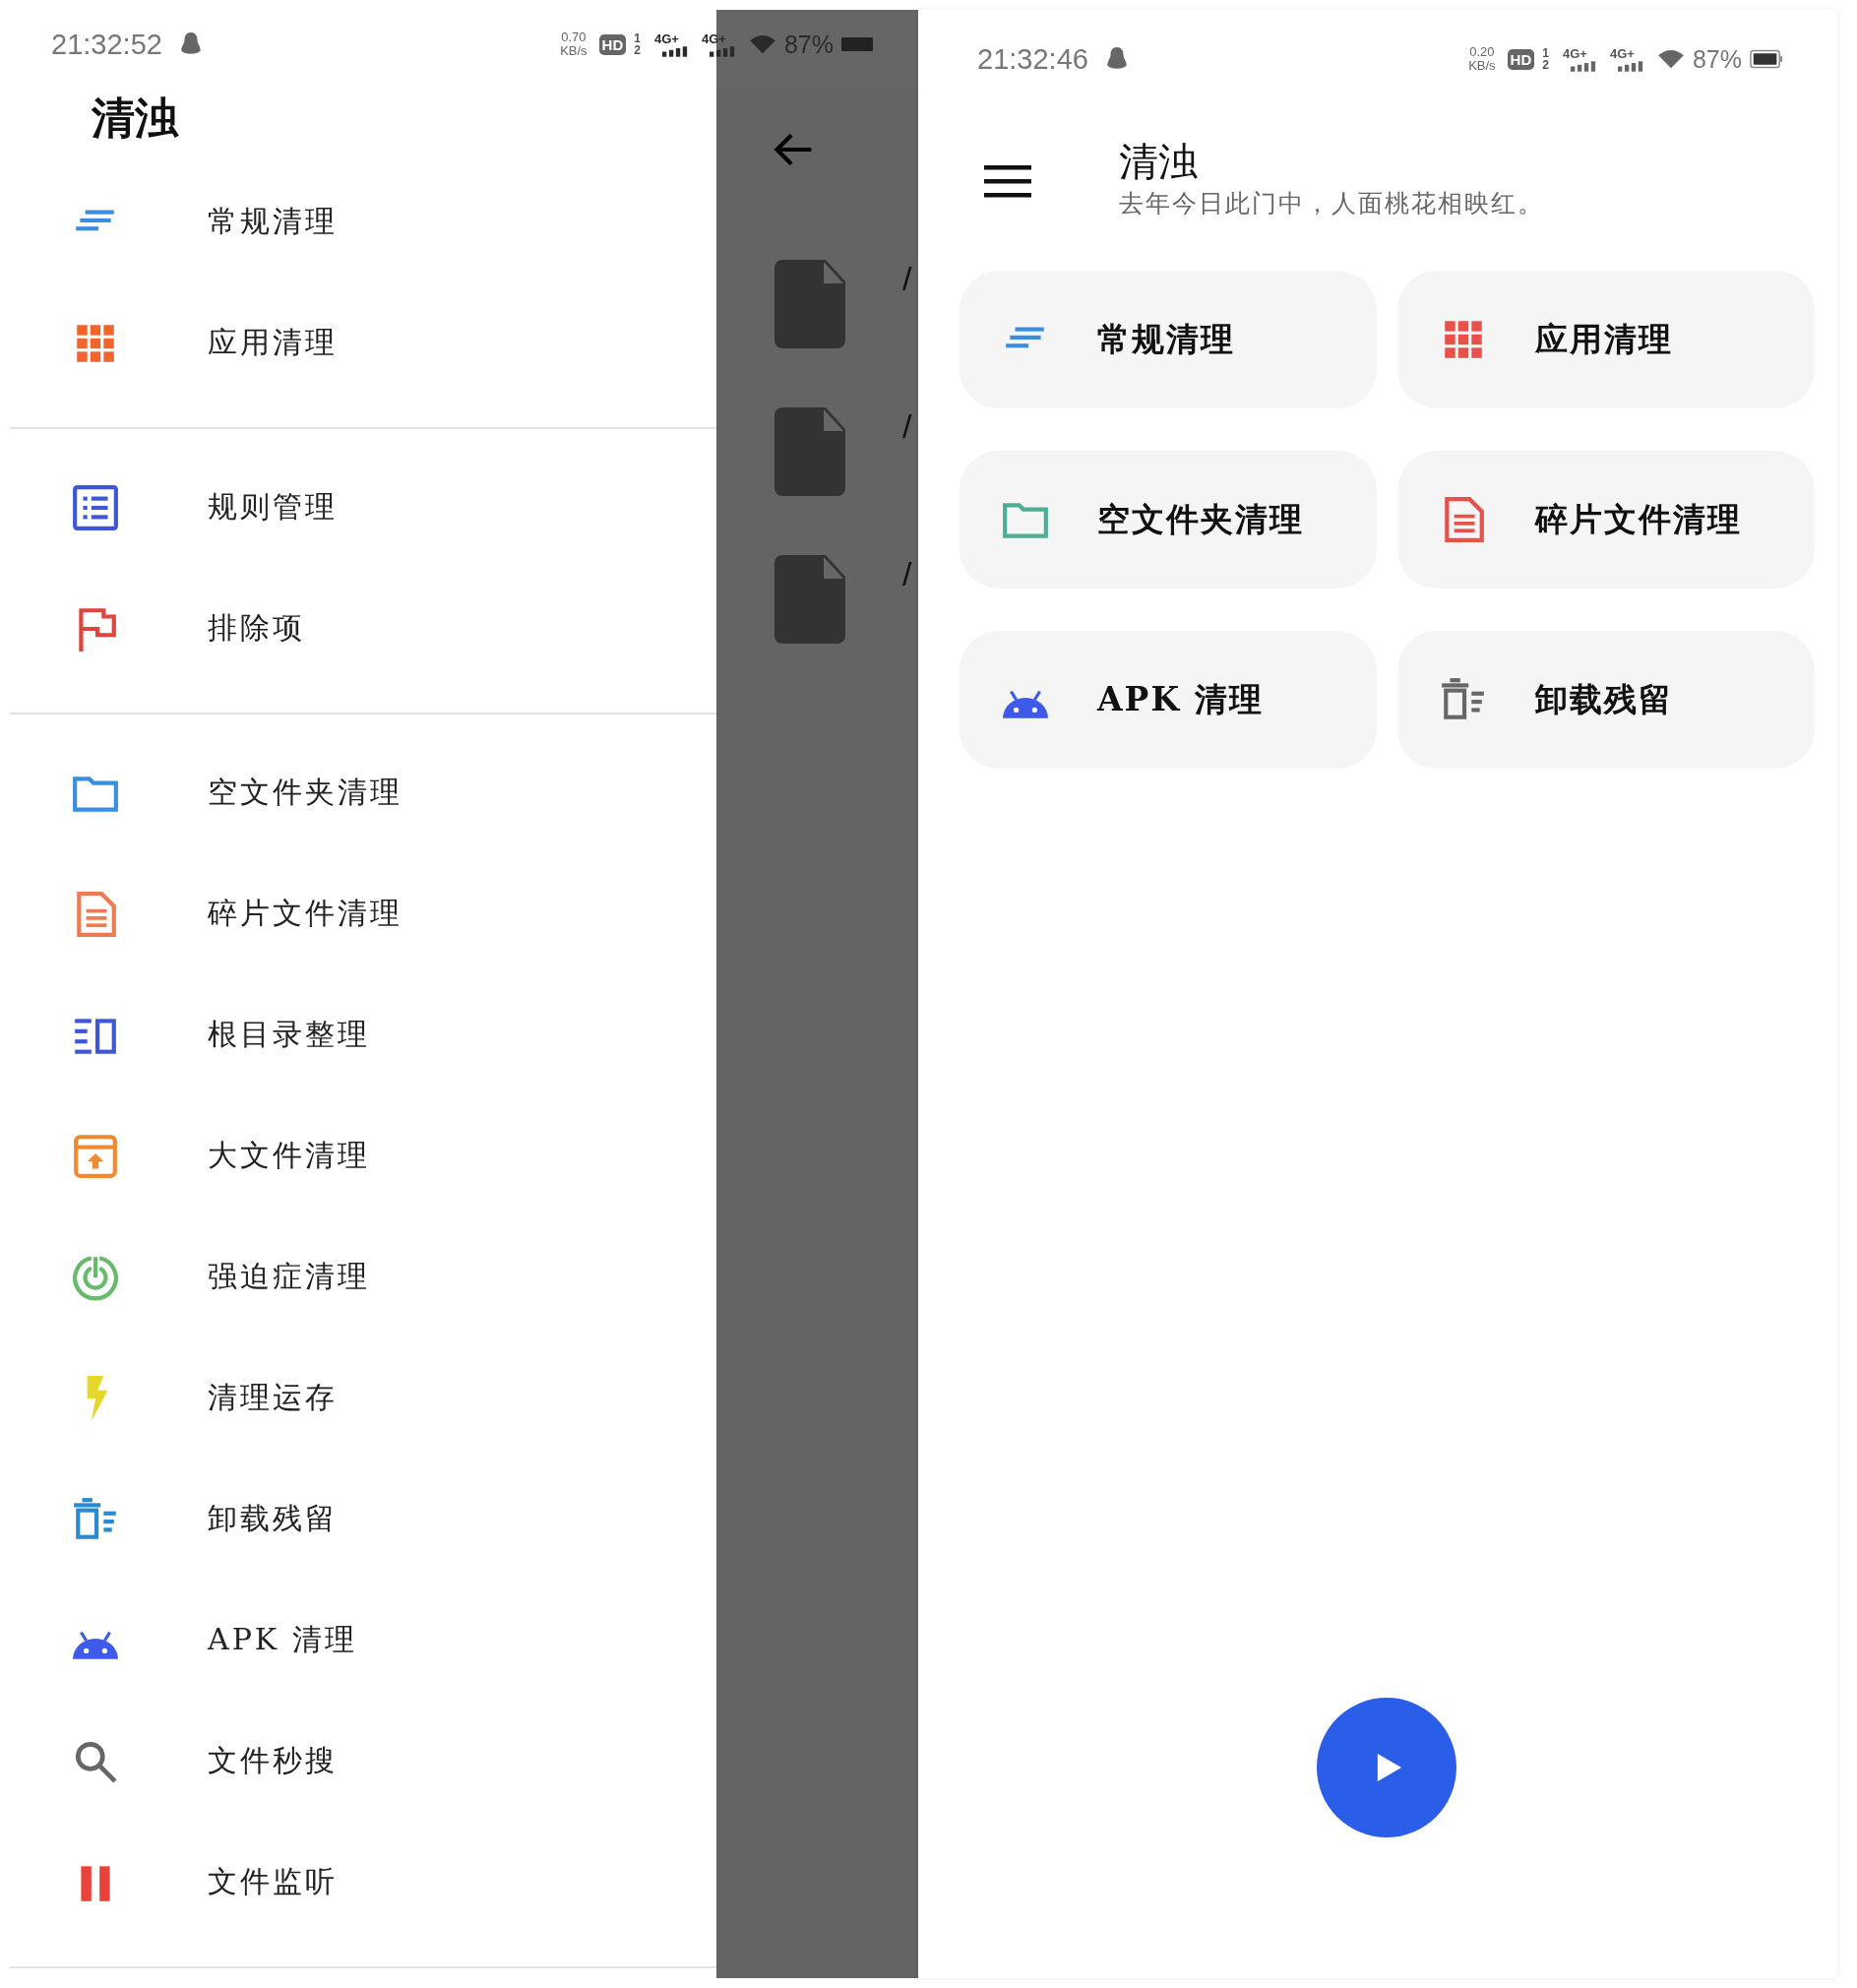 This screenshot has width=1857, height=1988. What do you see at coordinates (358, 1520) in the screenshot?
I see `menu-item: 卸载残留` at bounding box center [358, 1520].